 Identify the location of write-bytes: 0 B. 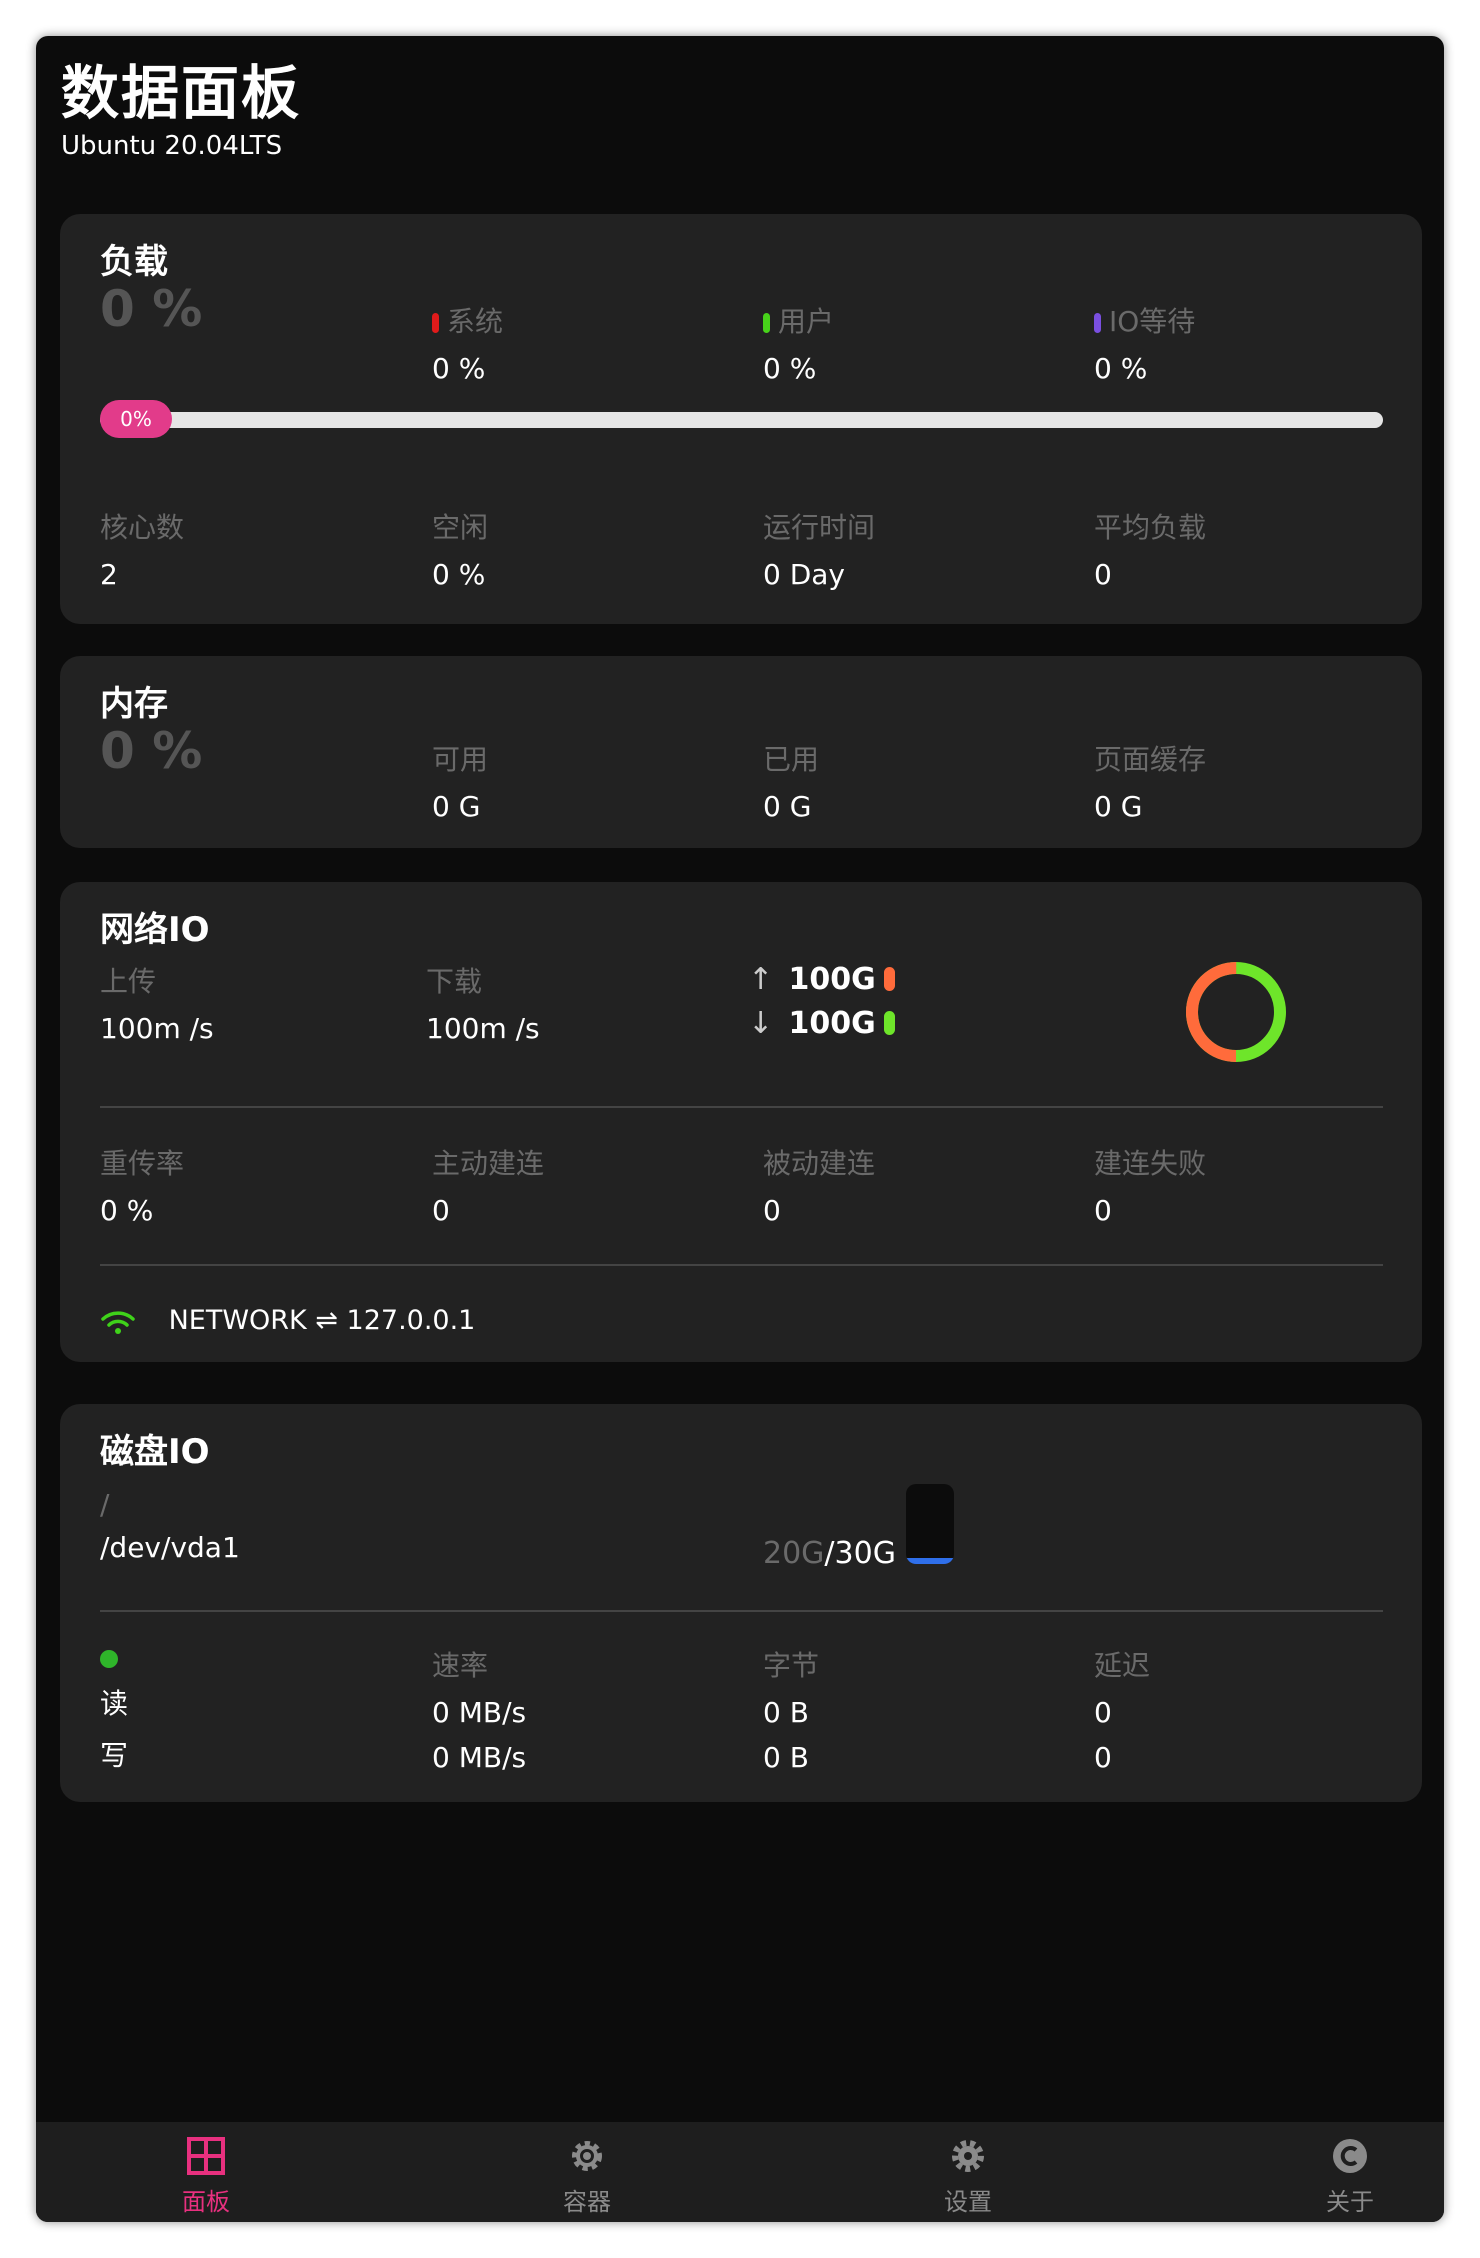
(786, 1757).